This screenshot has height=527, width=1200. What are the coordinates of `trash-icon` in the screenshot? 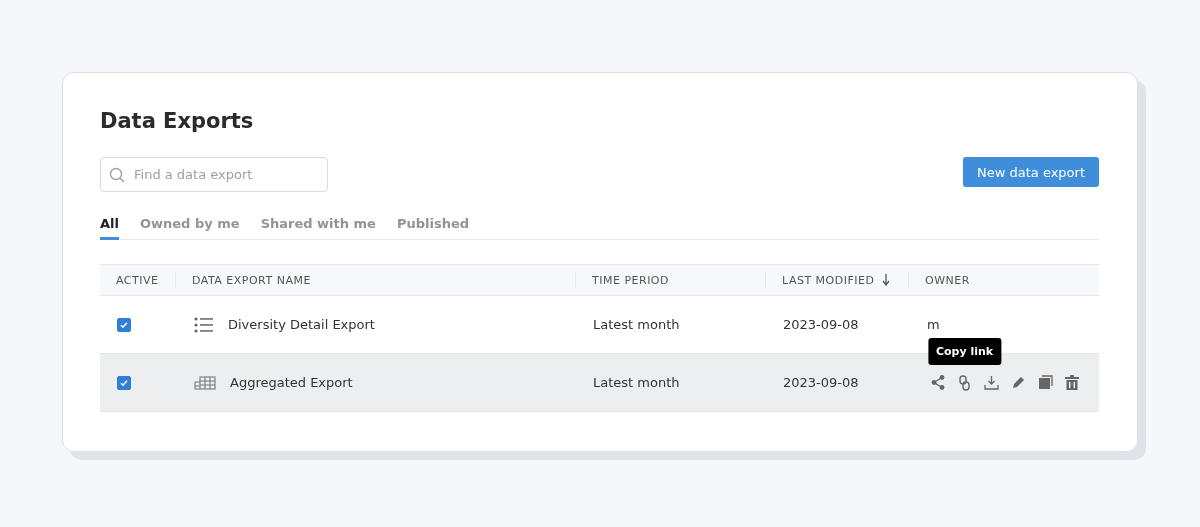 It's located at (1072, 382).